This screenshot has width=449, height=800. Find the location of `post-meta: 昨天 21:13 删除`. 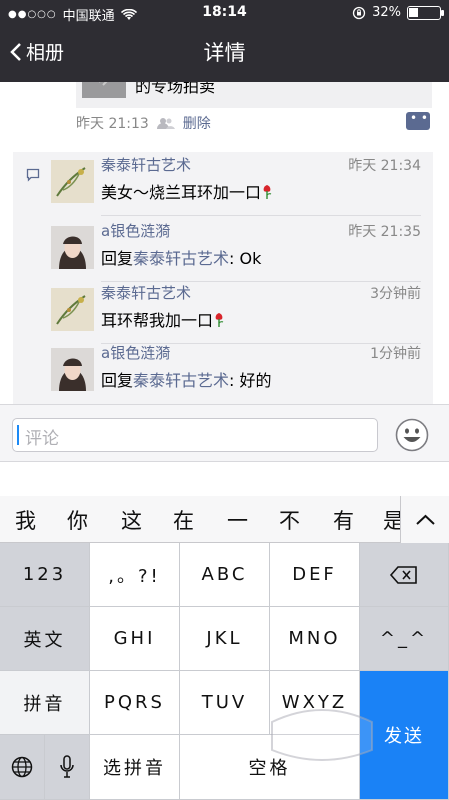

post-meta: 昨天 21:13 删除 is located at coordinates (143, 123).